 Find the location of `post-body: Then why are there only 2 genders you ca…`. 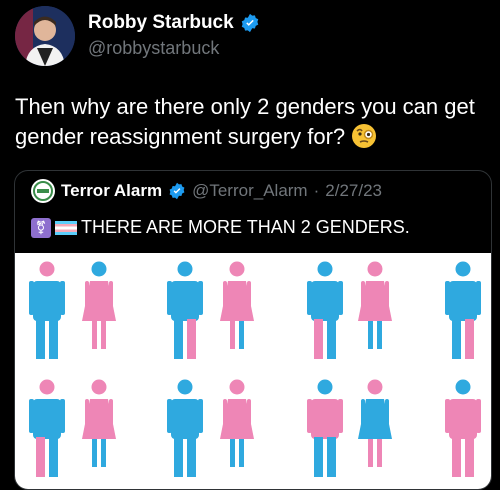

post-body: Then why are there only 2 genders you ca… is located at coordinates (245, 121).